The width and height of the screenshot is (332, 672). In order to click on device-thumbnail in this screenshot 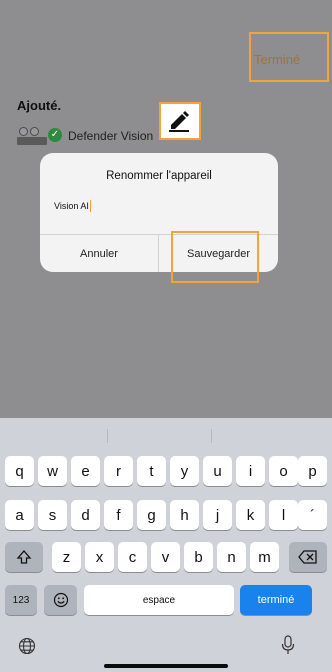, I will do `click(34, 136)`.